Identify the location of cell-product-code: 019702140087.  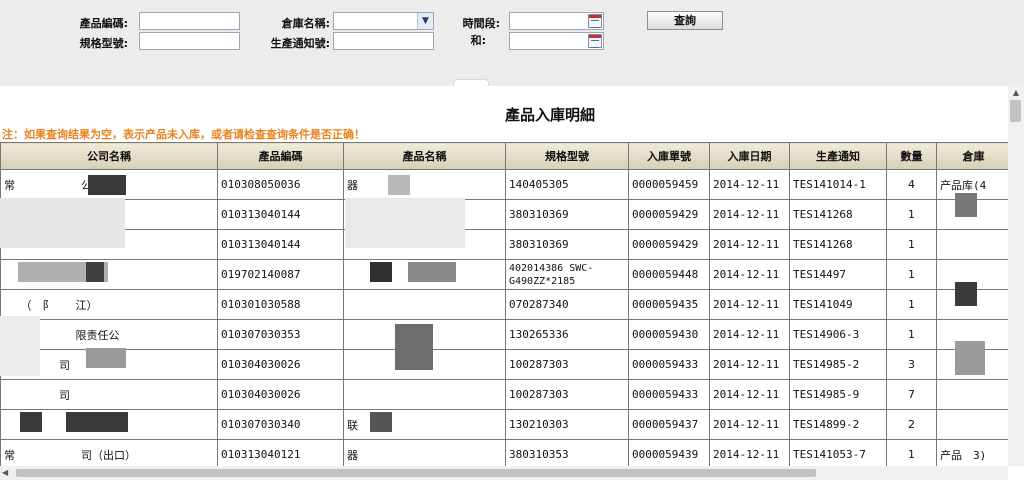
(280, 274).